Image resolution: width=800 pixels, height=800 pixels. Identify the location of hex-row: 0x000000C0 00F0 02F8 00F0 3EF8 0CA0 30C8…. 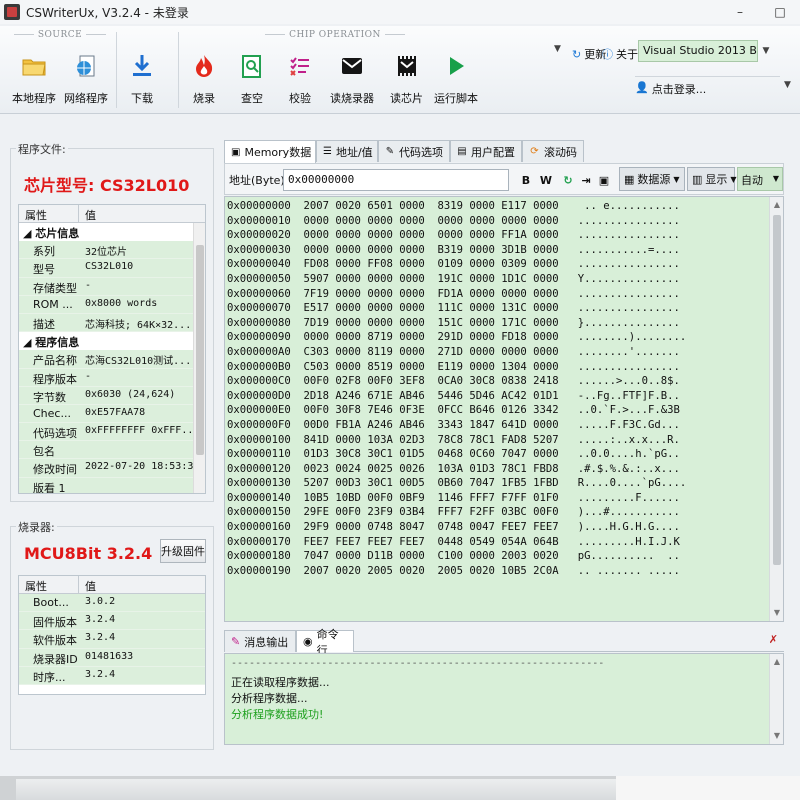
(456, 381).